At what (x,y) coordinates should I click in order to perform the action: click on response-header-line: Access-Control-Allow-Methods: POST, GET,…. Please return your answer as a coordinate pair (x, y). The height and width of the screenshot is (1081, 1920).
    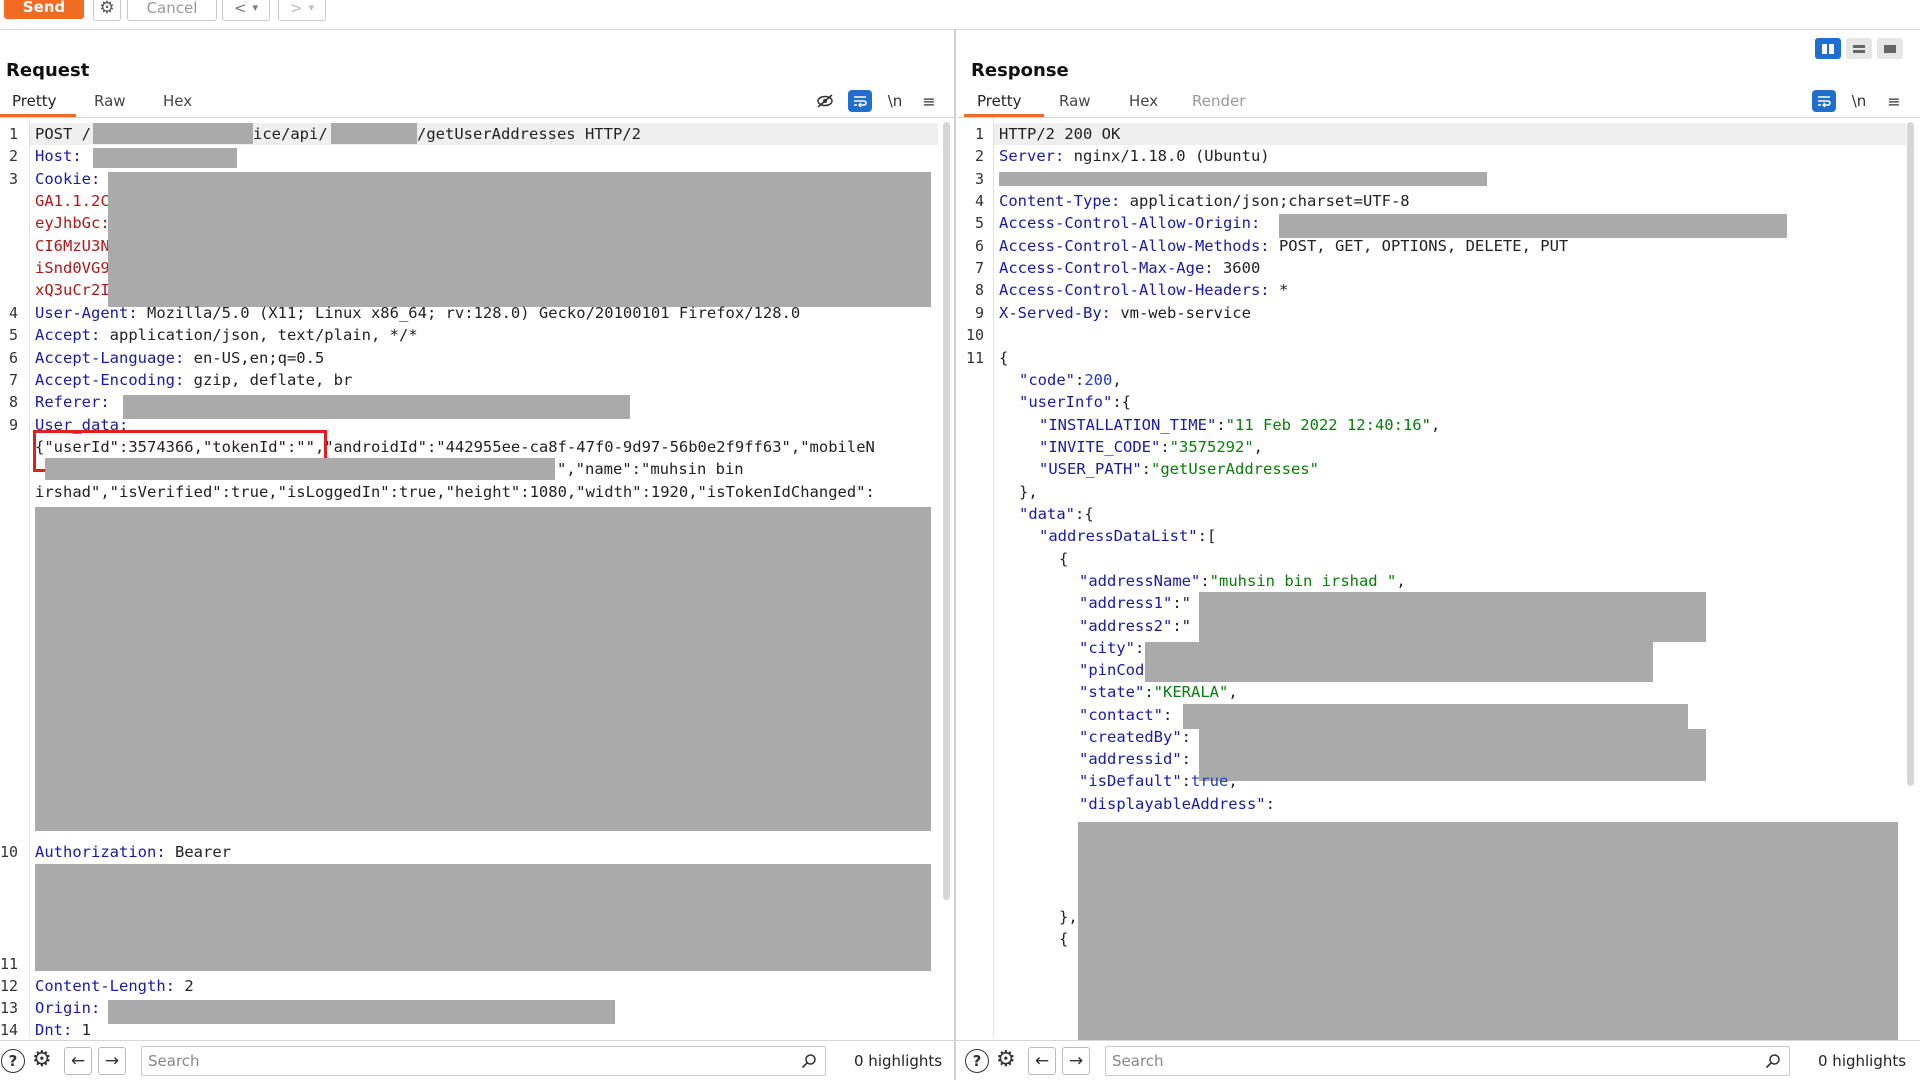
    Looking at the image, I should click on (1283, 246).